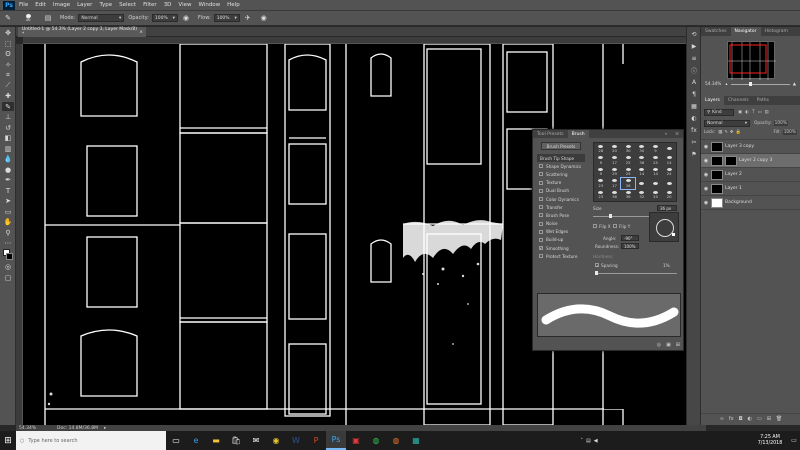 The image size is (800, 450). I want to click on tab-paths: Paths, so click(763, 100).